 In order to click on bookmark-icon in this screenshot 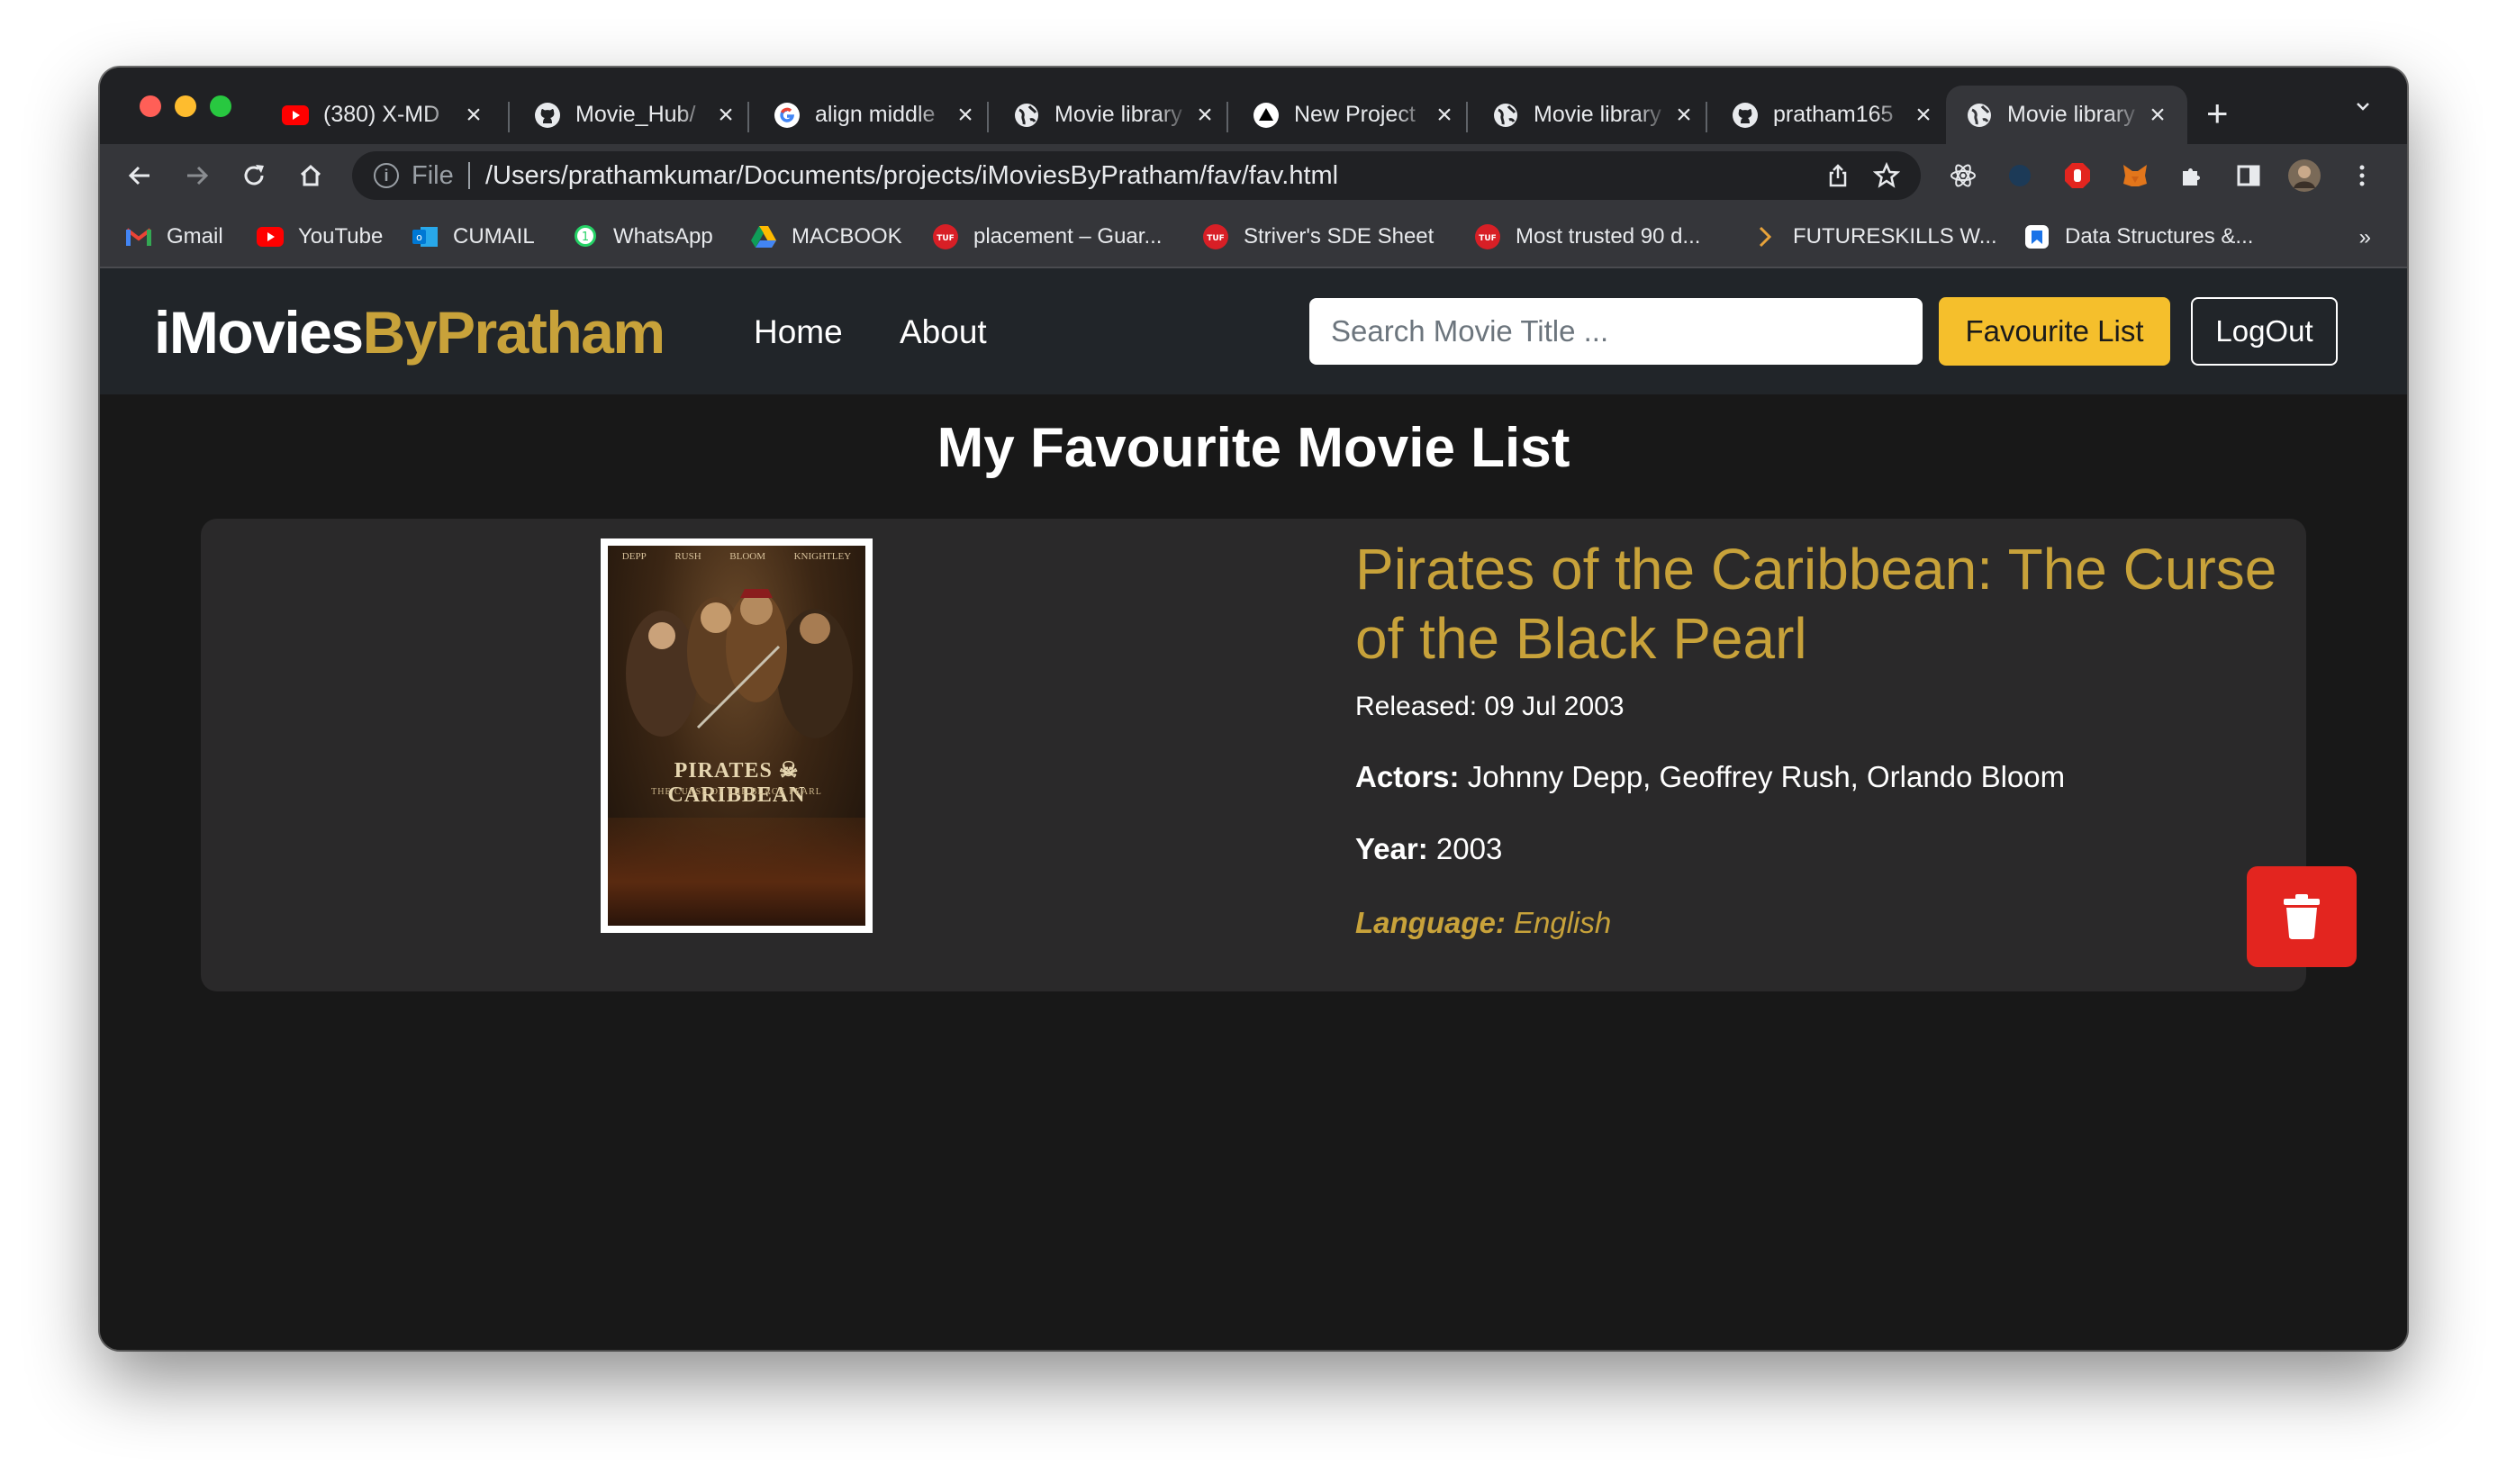, I will do `click(2036, 237)`.